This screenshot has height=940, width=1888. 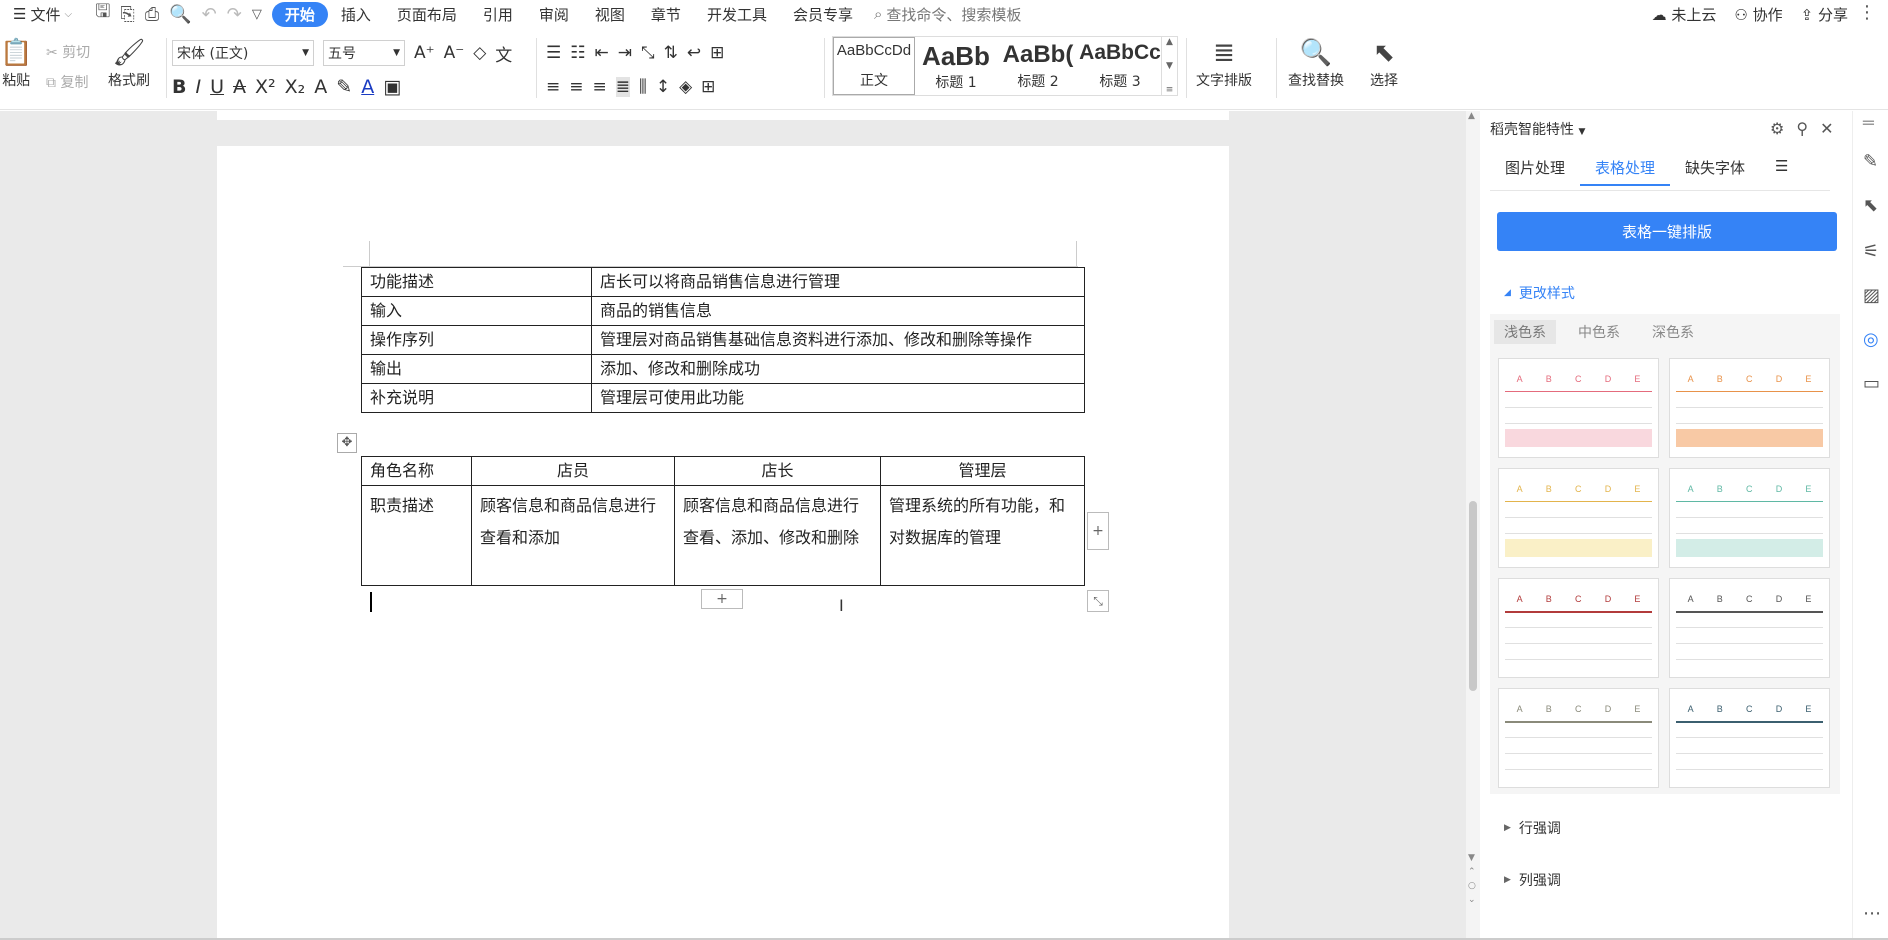 What do you see at coordinates (152, 14) in the screenshot?
I see `print-icon: ⎙` at bounding box center [152, 14].